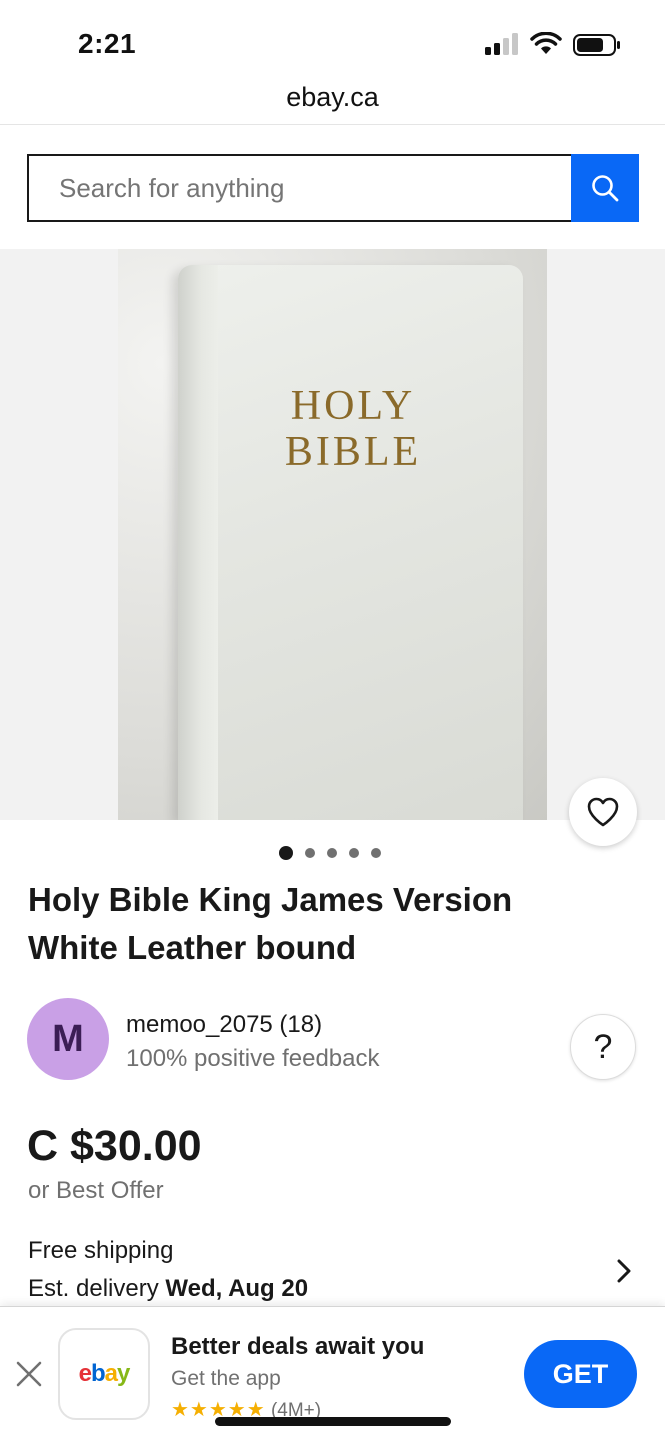 This screenshot has width=665, height=1440. Describe the element at coordinates (298, 1346) in the screenshot. I see `banner-title: Better deals await you` at that location.